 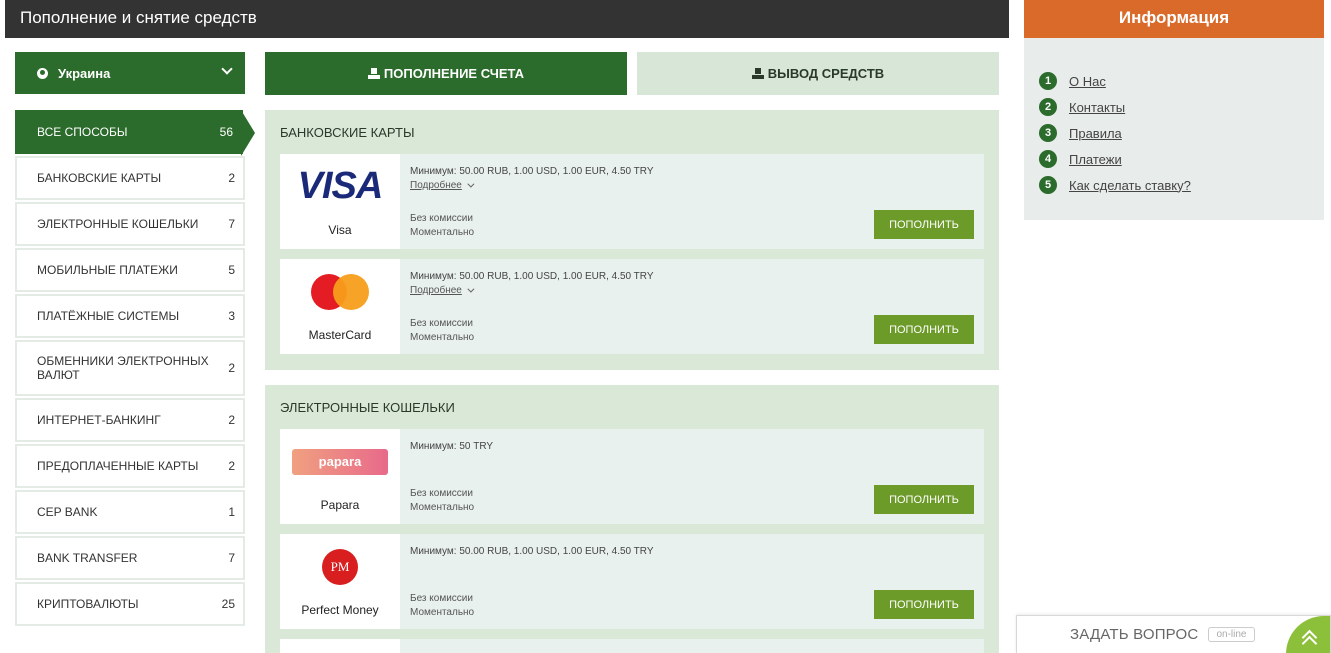 I want to click on category-label: КРИПТОВАЛЮТЫ, so click(x=88, y=604).